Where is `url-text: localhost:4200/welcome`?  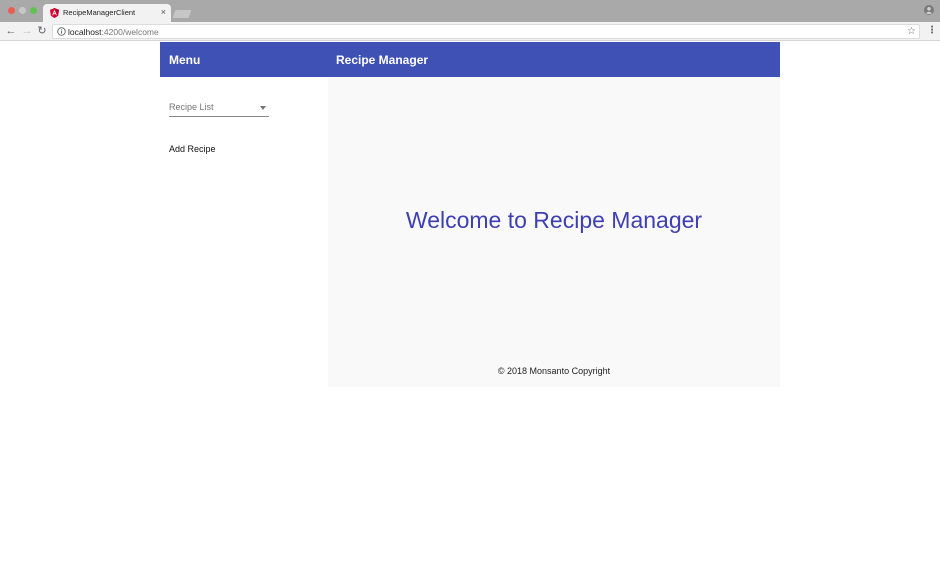 url-text: localhost:4200/welcome is located at coordinates (113, 32).